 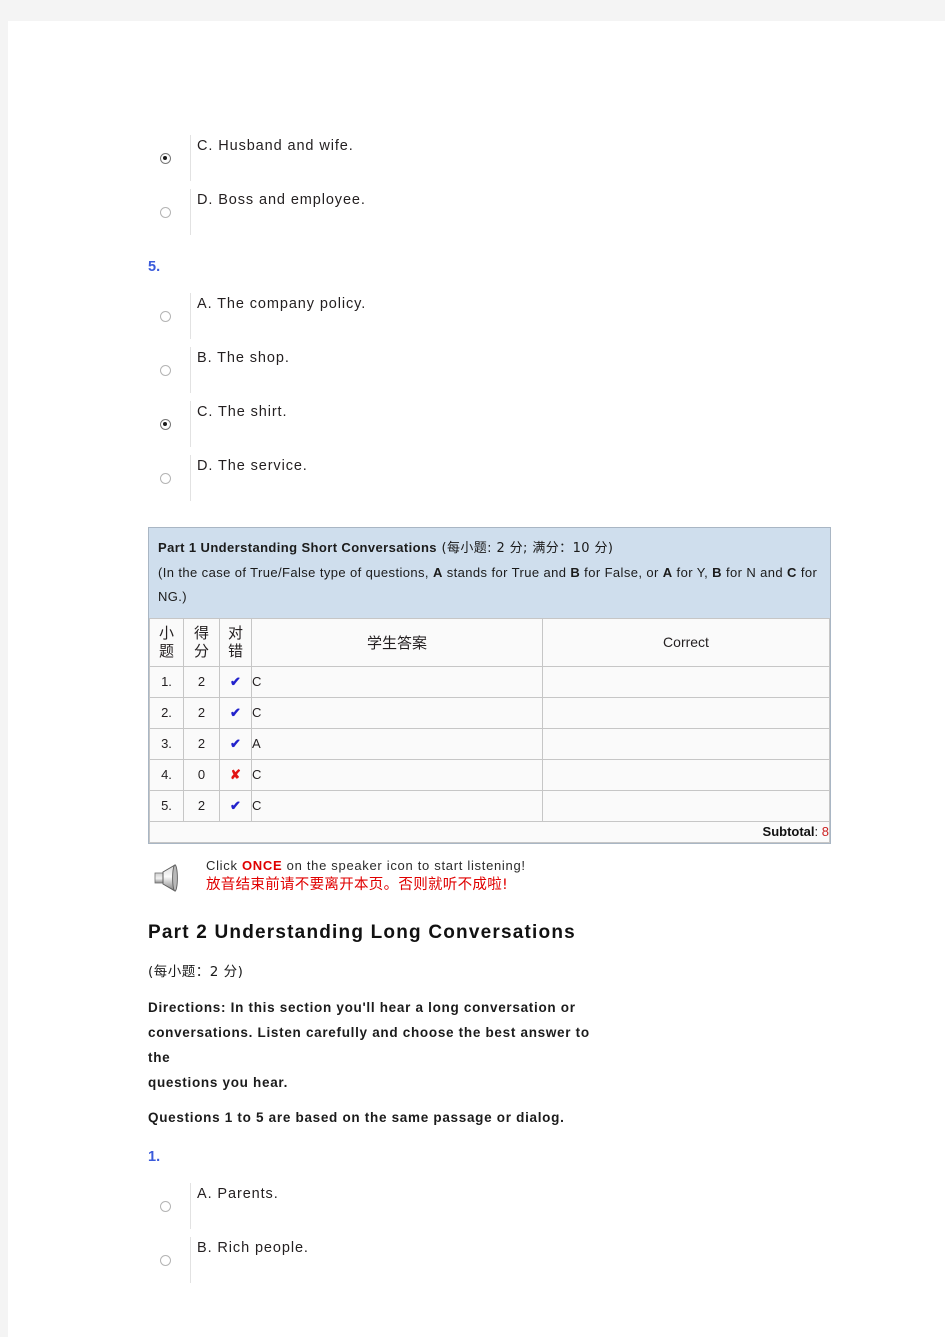 What do you see at coordinates (235, 774) in the screenshot?
I see `mark-icon-wrong: ✘` at bounding box center [235, 774].